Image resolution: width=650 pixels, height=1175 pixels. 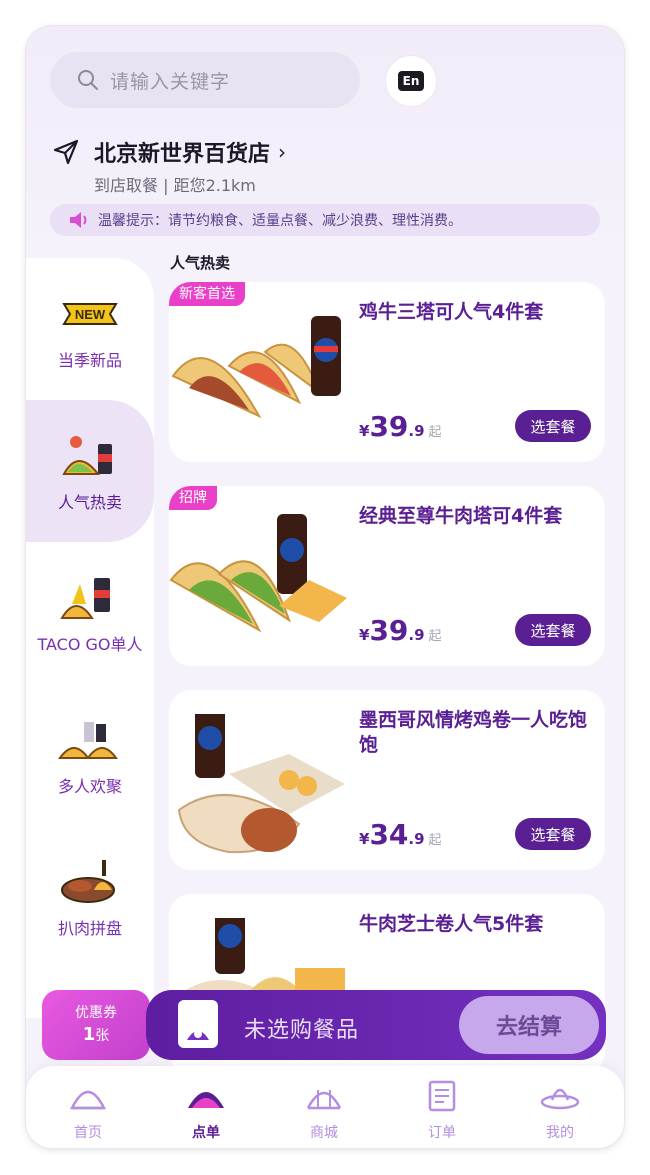 I want to click on checkout-button: 去结算, so click(x=529, y=1025).